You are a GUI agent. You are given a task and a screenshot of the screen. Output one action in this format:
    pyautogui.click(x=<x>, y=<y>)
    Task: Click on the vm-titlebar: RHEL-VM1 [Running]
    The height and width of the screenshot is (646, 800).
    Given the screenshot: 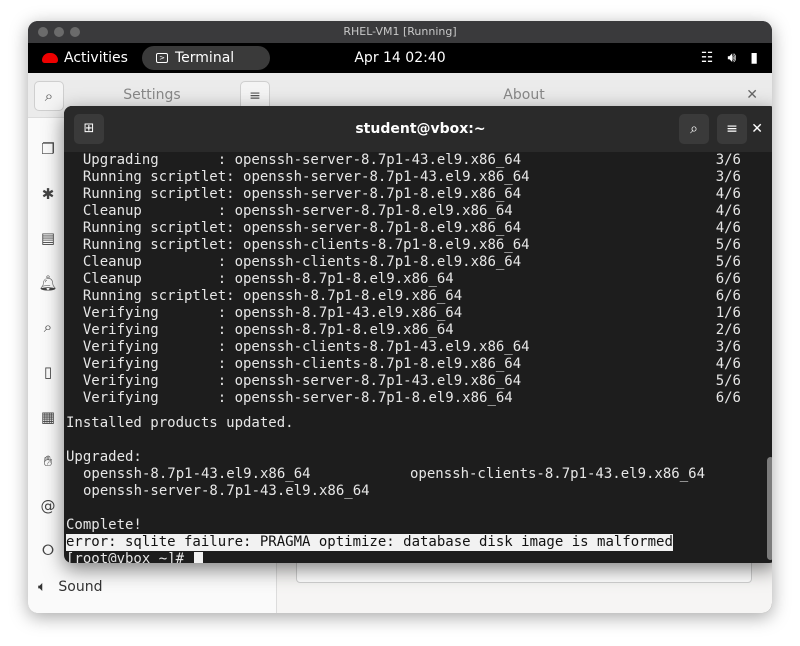 What is the action you would take?
    pyautogui.click(x=400, y=32)
    